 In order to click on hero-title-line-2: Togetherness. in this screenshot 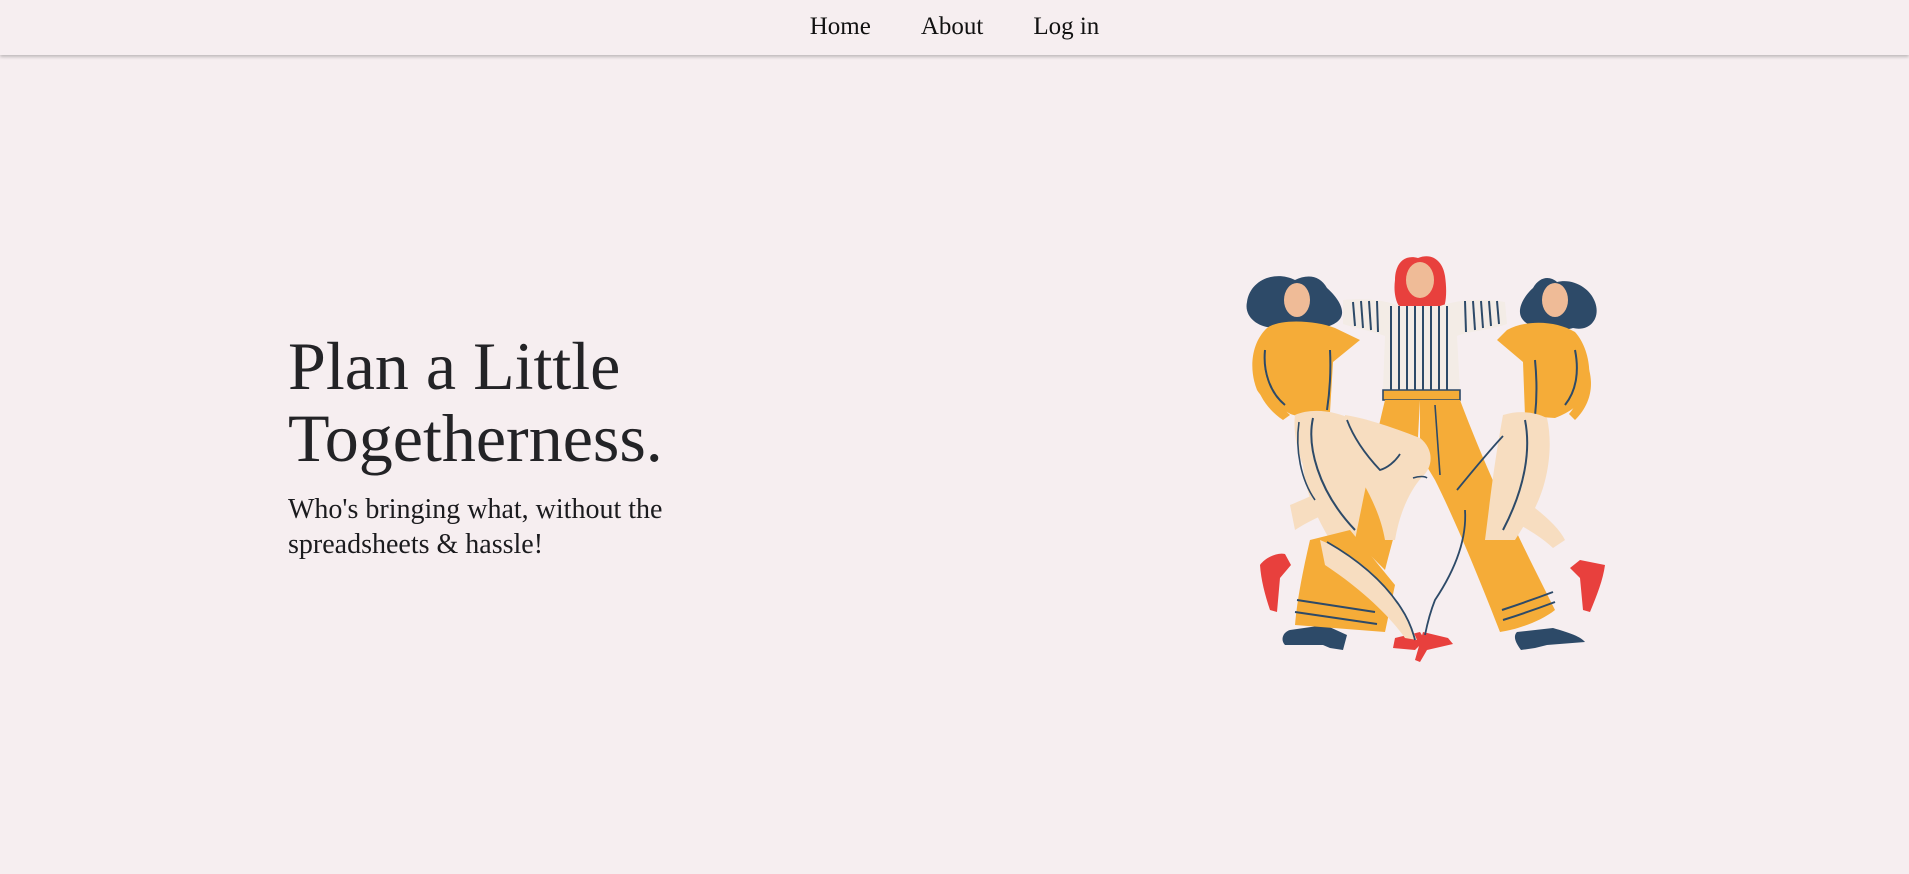, I will do `click(475, 438)`.